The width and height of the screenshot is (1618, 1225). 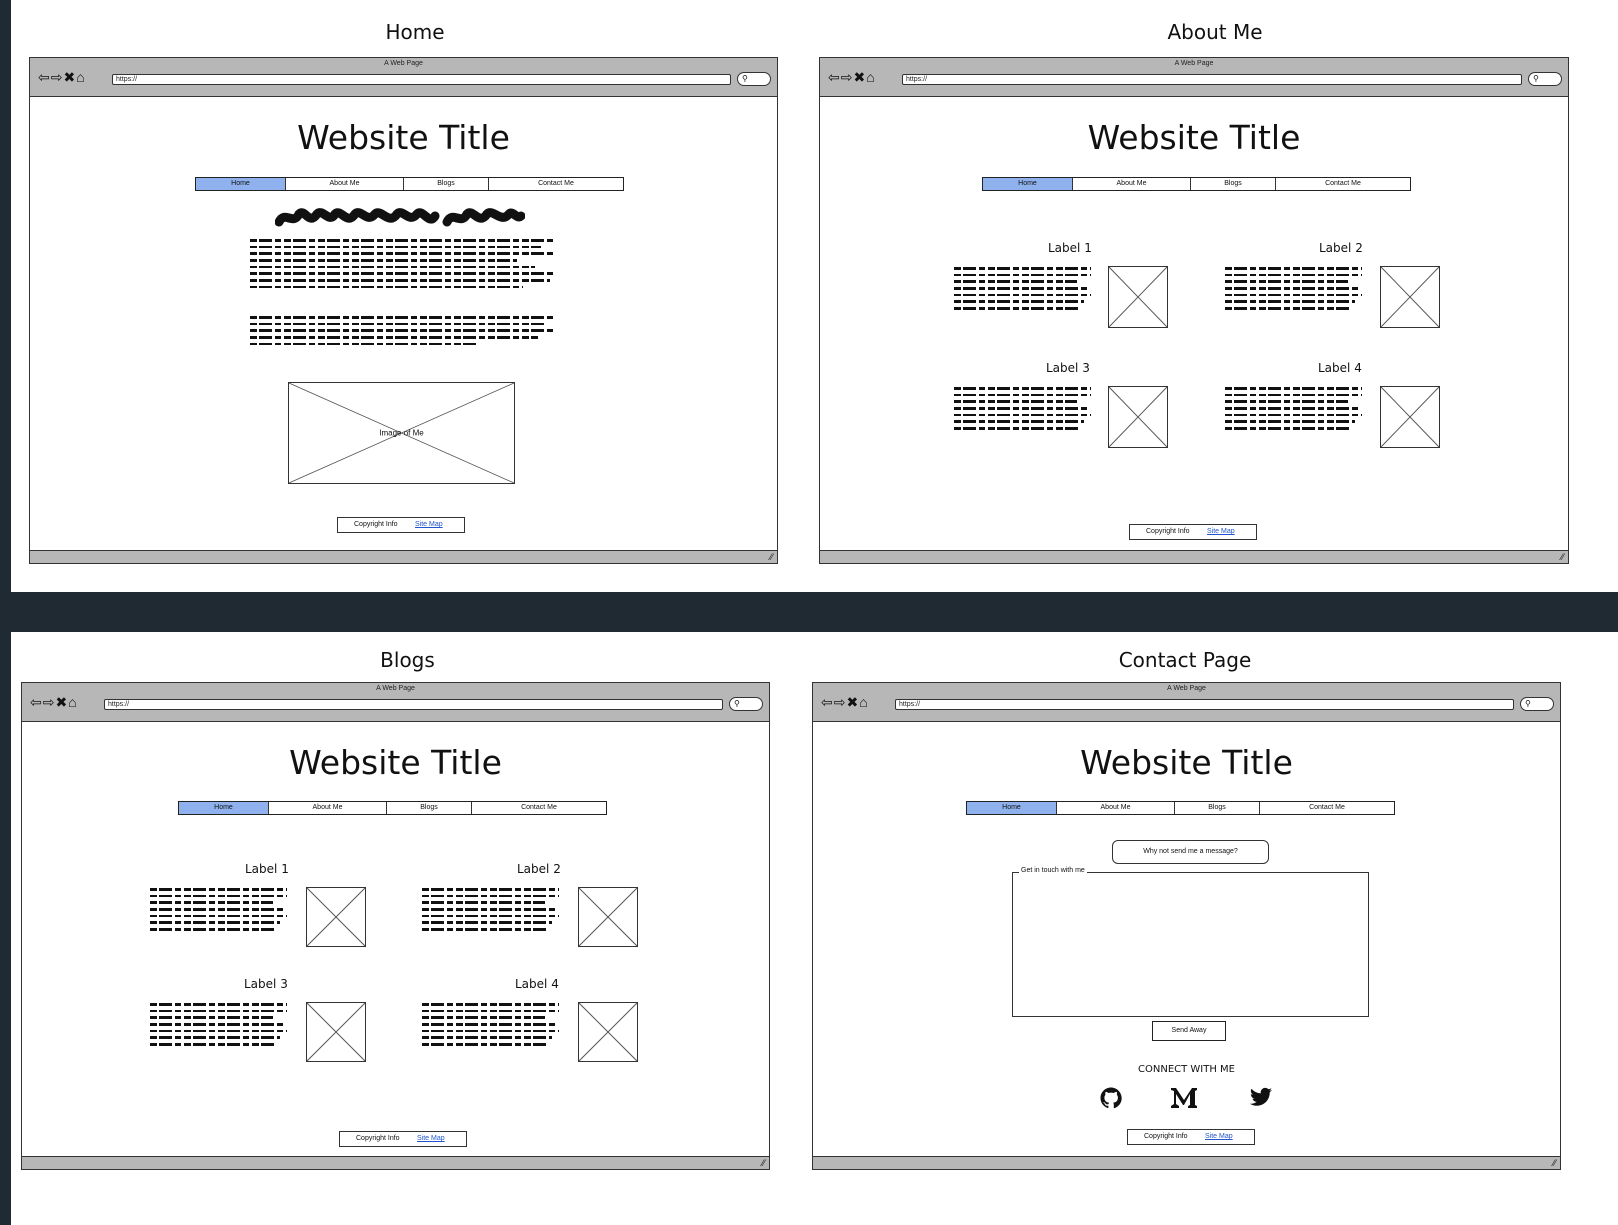 What do you see at coordinates (400, 217) in the screenshot?
I see `scribbled-heading` at bounding box center [400, 217].